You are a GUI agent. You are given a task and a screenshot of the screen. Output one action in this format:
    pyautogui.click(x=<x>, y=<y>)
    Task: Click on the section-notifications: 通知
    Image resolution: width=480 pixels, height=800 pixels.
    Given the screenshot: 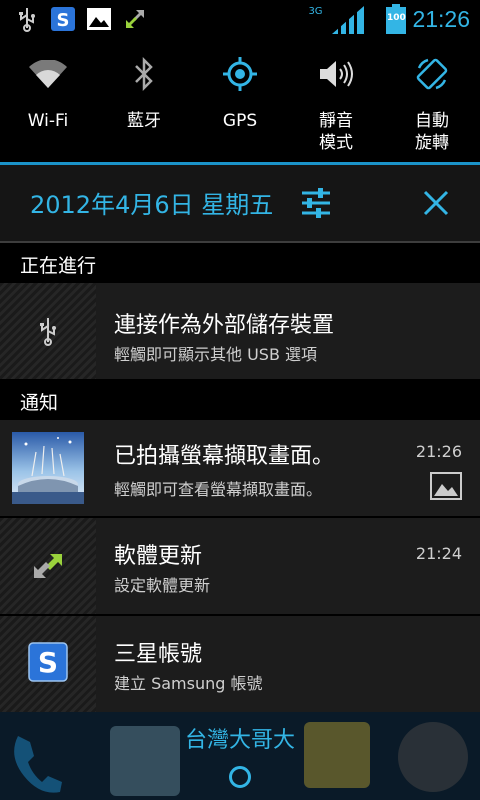 What is the action you would take?
    pyautogui.click(x=240, y=400)
    